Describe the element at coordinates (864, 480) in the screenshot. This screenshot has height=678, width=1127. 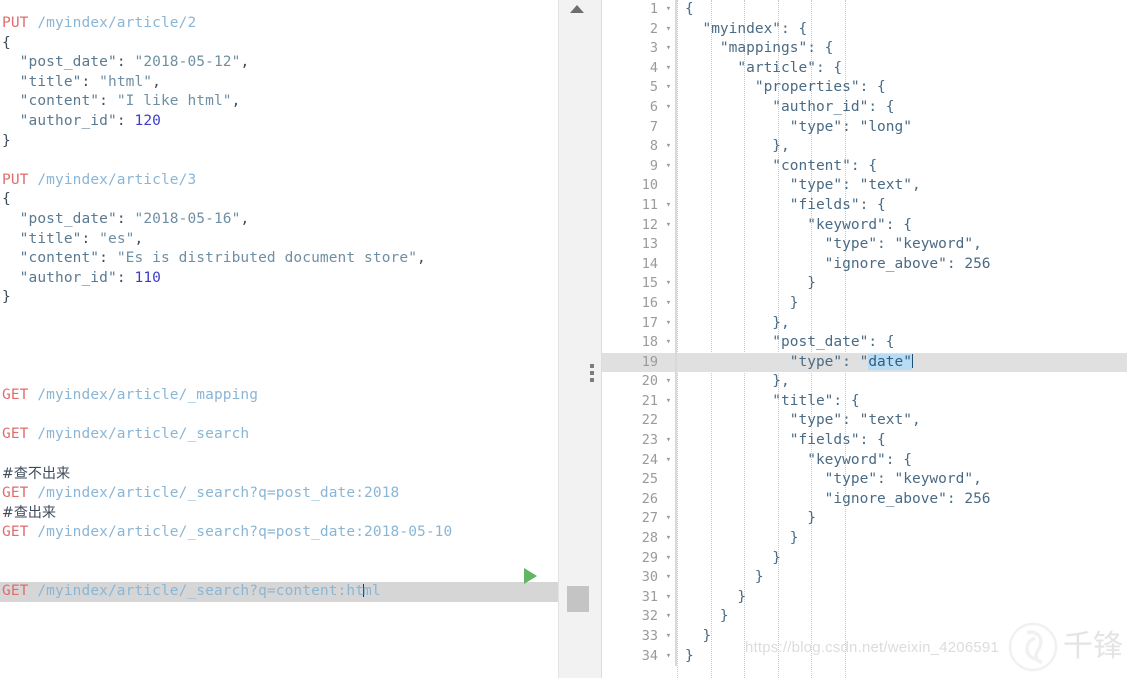
I see `json-line: 25 "type": "keyword",` at that location.